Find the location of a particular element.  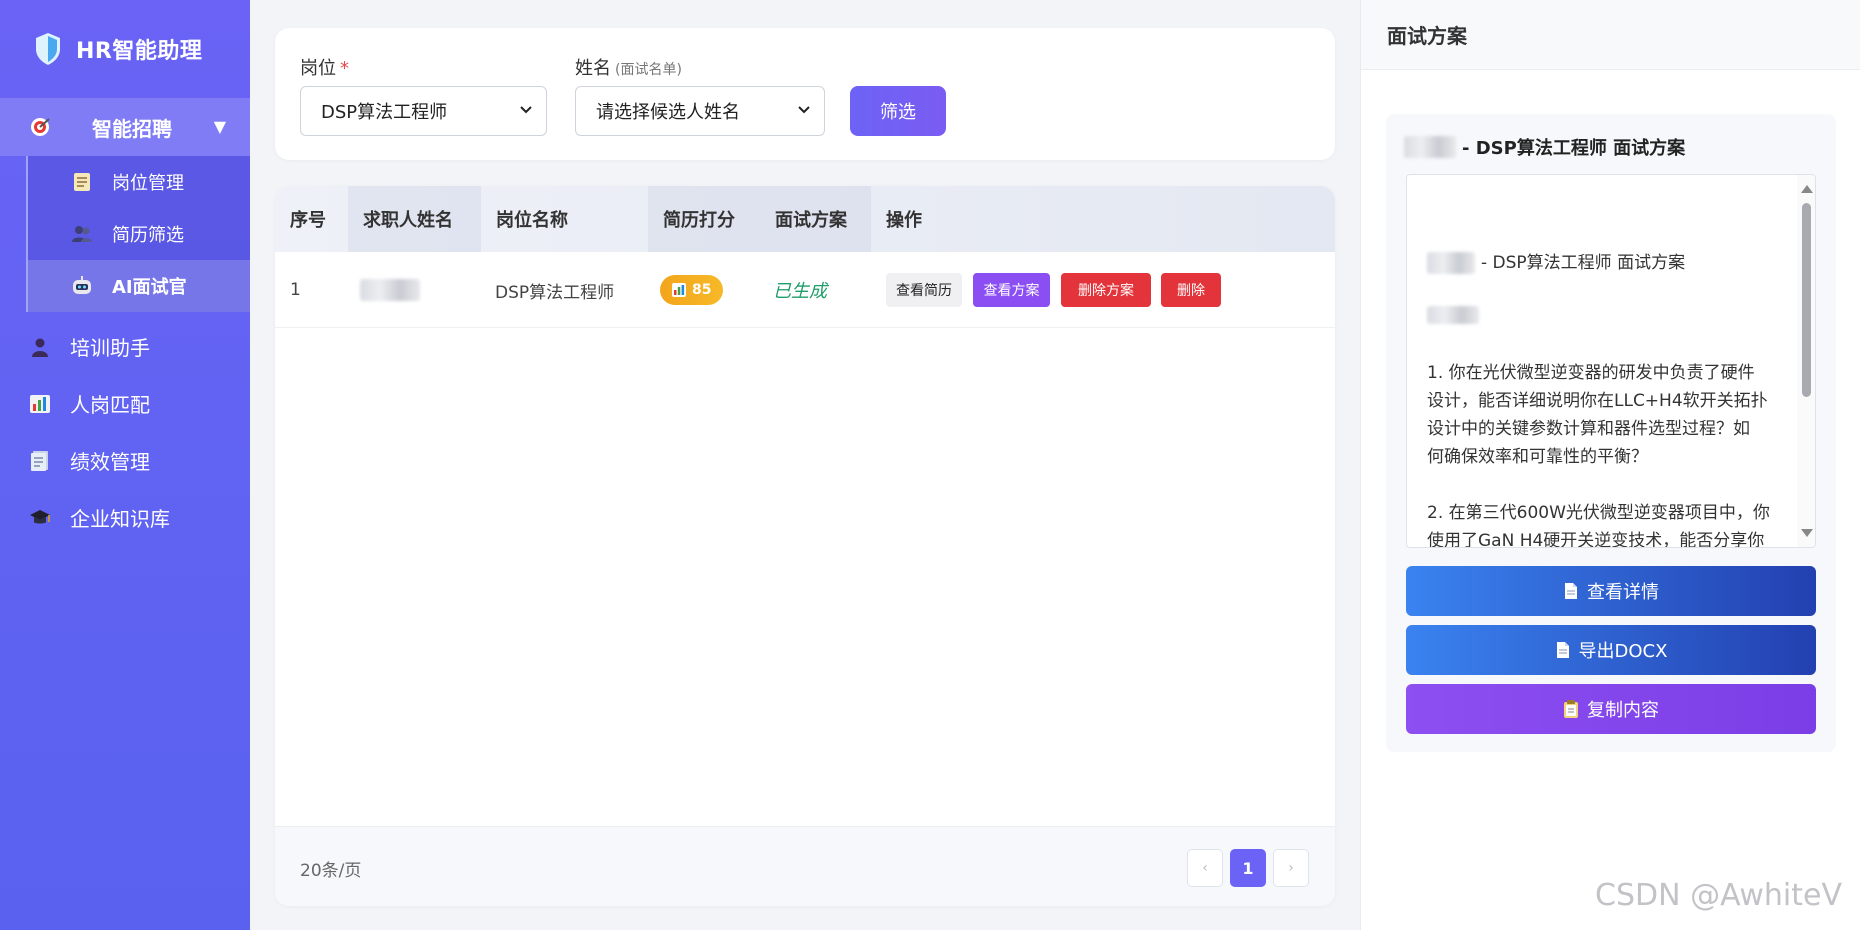

candidate-name-placeholder: 请选择候选人姓名 is located at coordinates (668, 112).